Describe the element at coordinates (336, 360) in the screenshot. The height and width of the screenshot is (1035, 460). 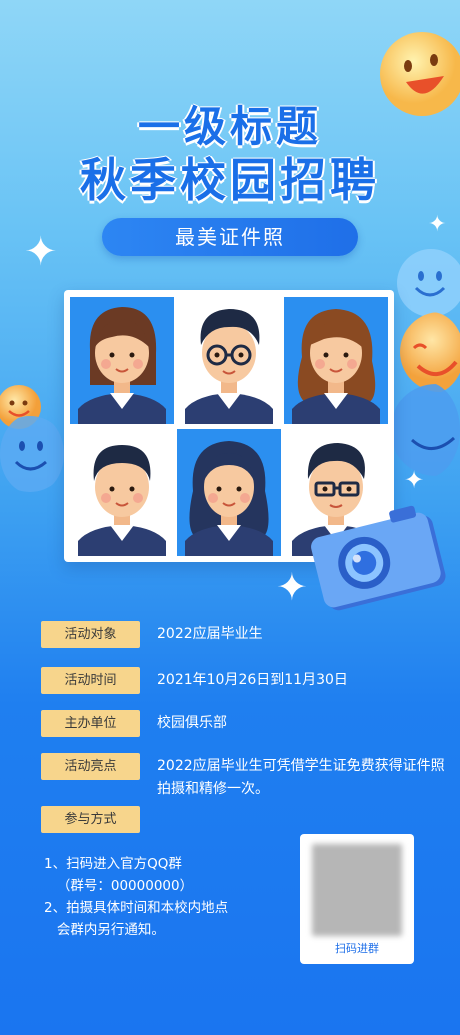
I see `portrait-girl-long-hair-icon` at that location.